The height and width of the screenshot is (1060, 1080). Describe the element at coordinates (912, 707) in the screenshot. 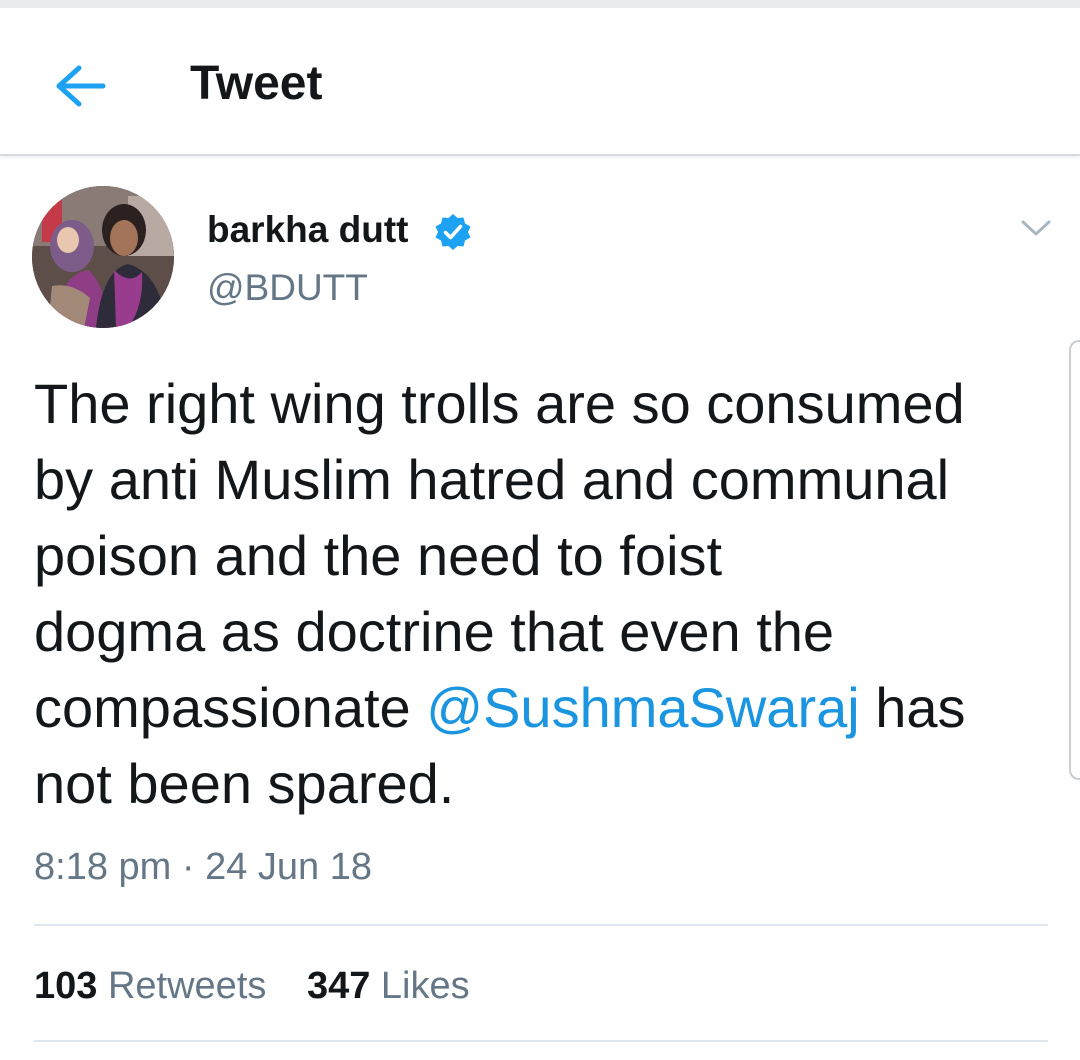

I see `tweet-text-segment: has` at that location.